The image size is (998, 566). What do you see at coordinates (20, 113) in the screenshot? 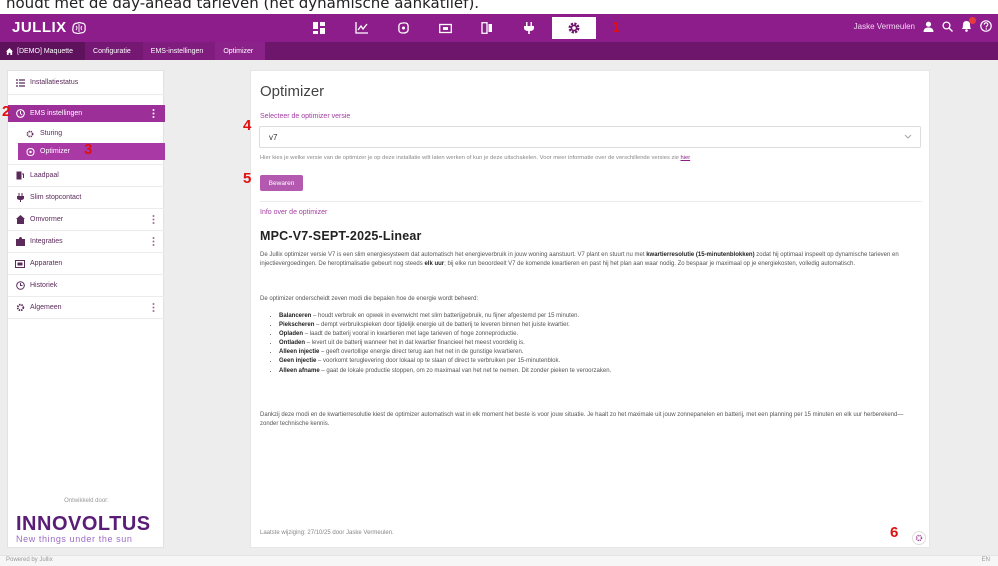
I see `ems-icon` at bounding box center [20, 113].